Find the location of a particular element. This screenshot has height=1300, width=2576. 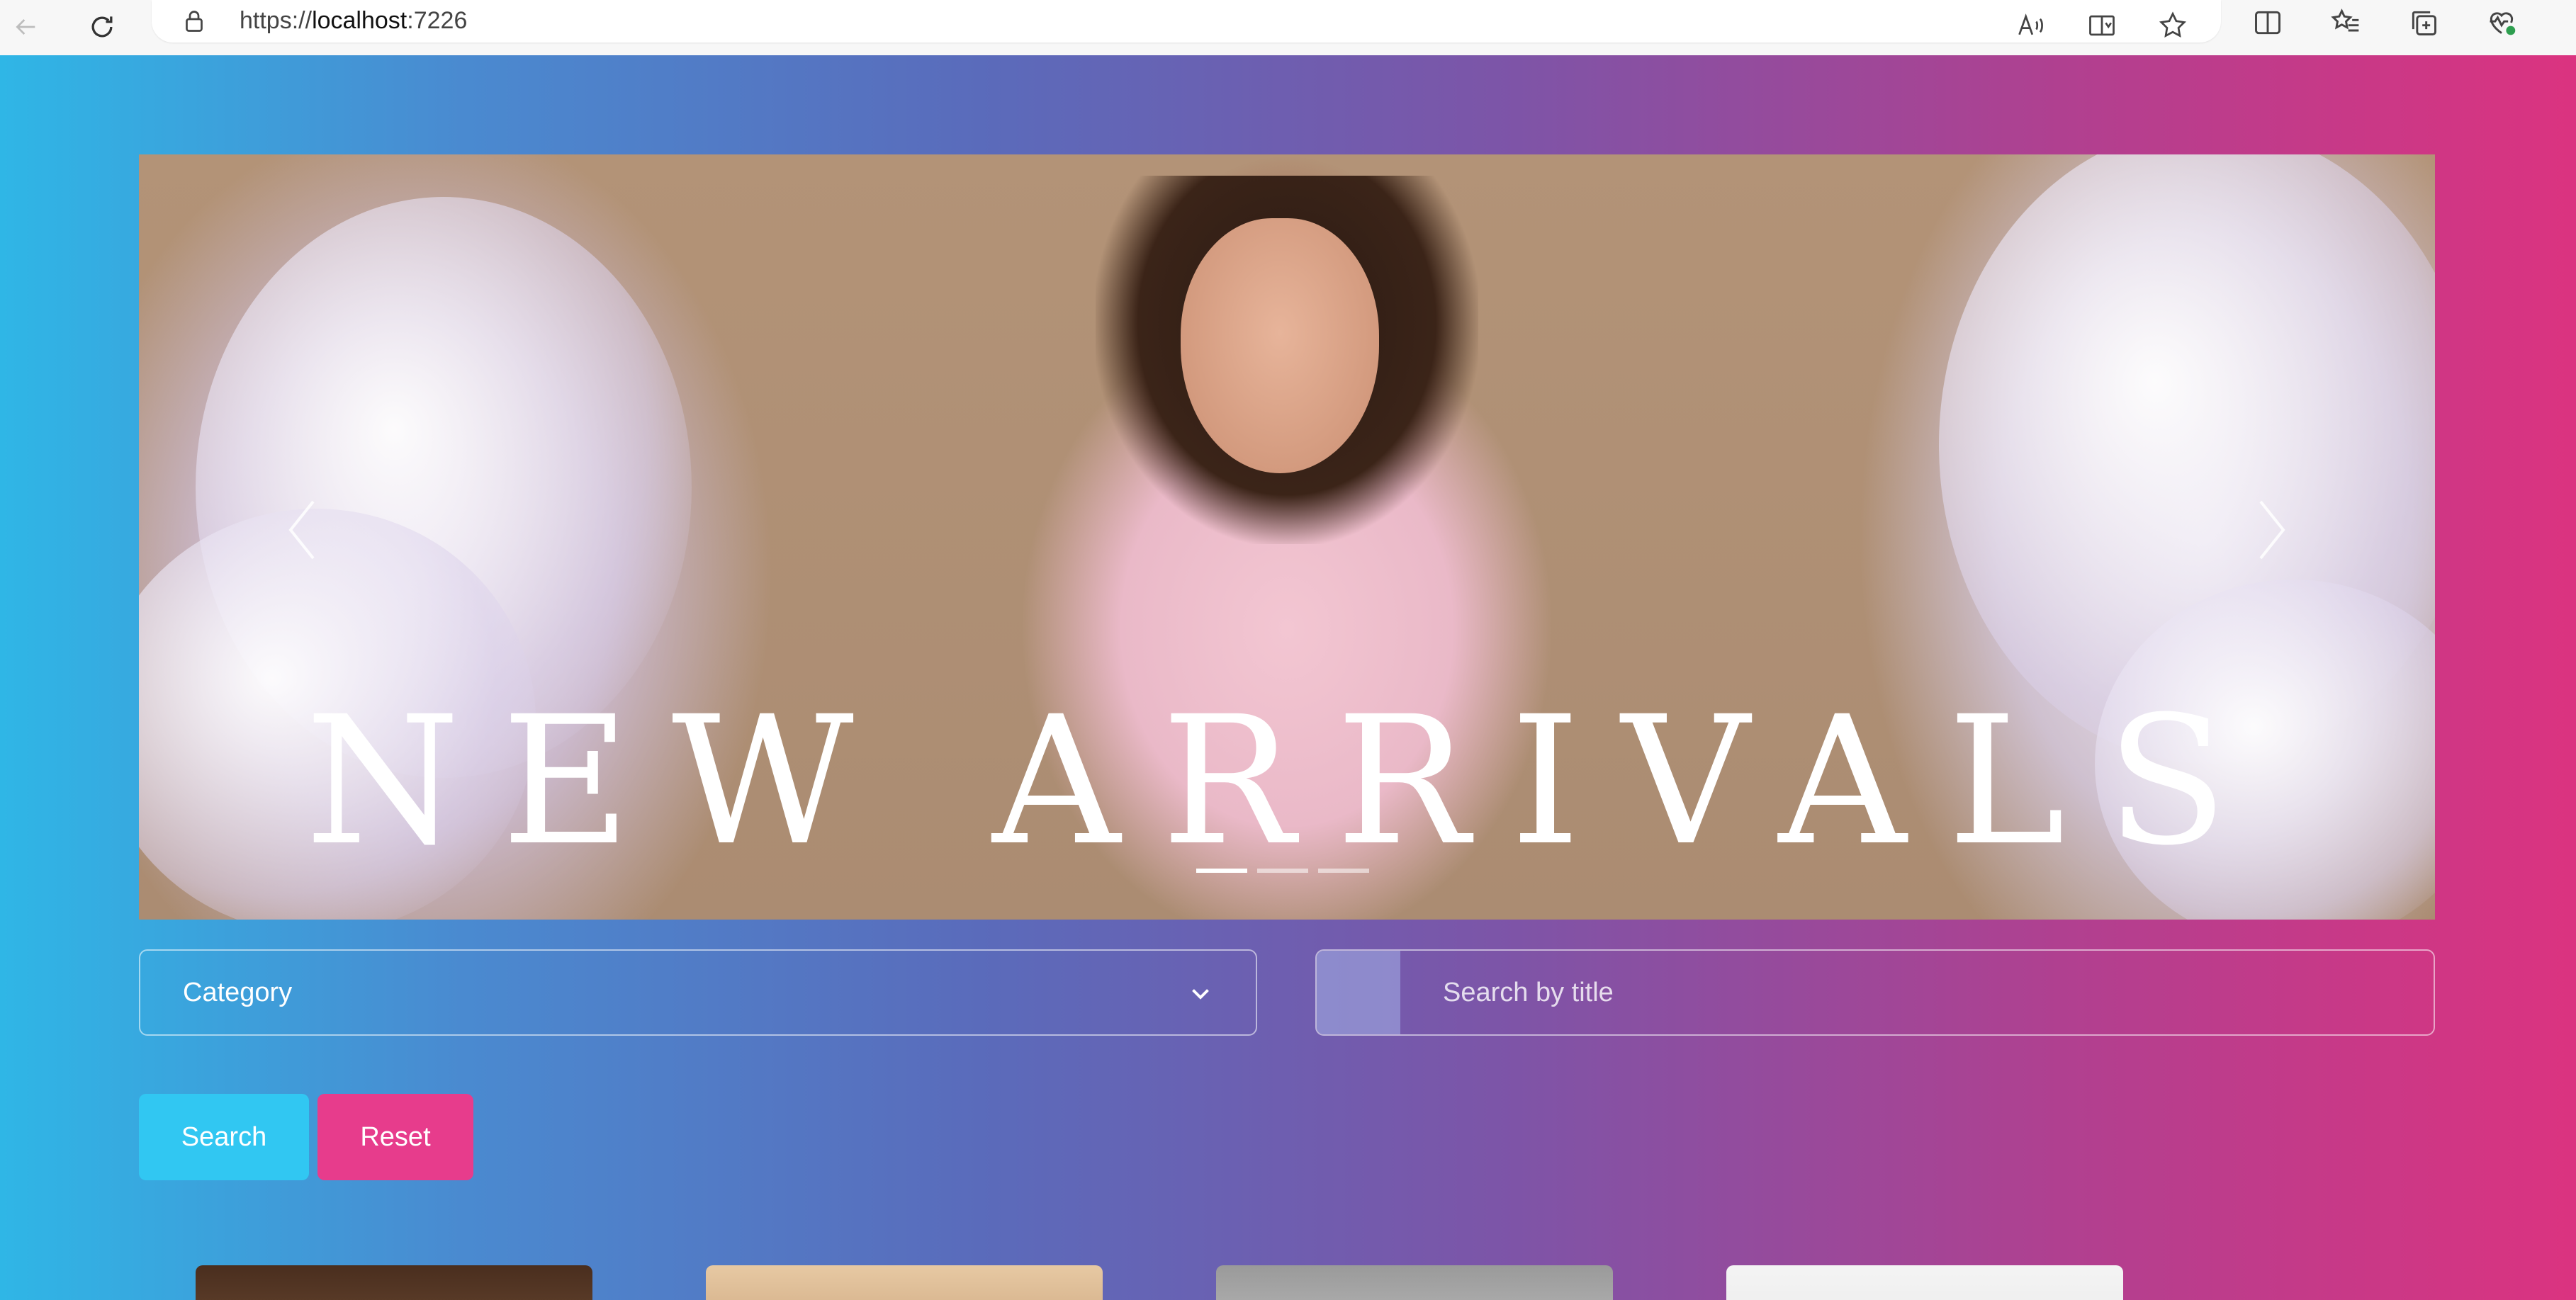

url-text: https://localhost:7226 is located at coordinates (353, 21).